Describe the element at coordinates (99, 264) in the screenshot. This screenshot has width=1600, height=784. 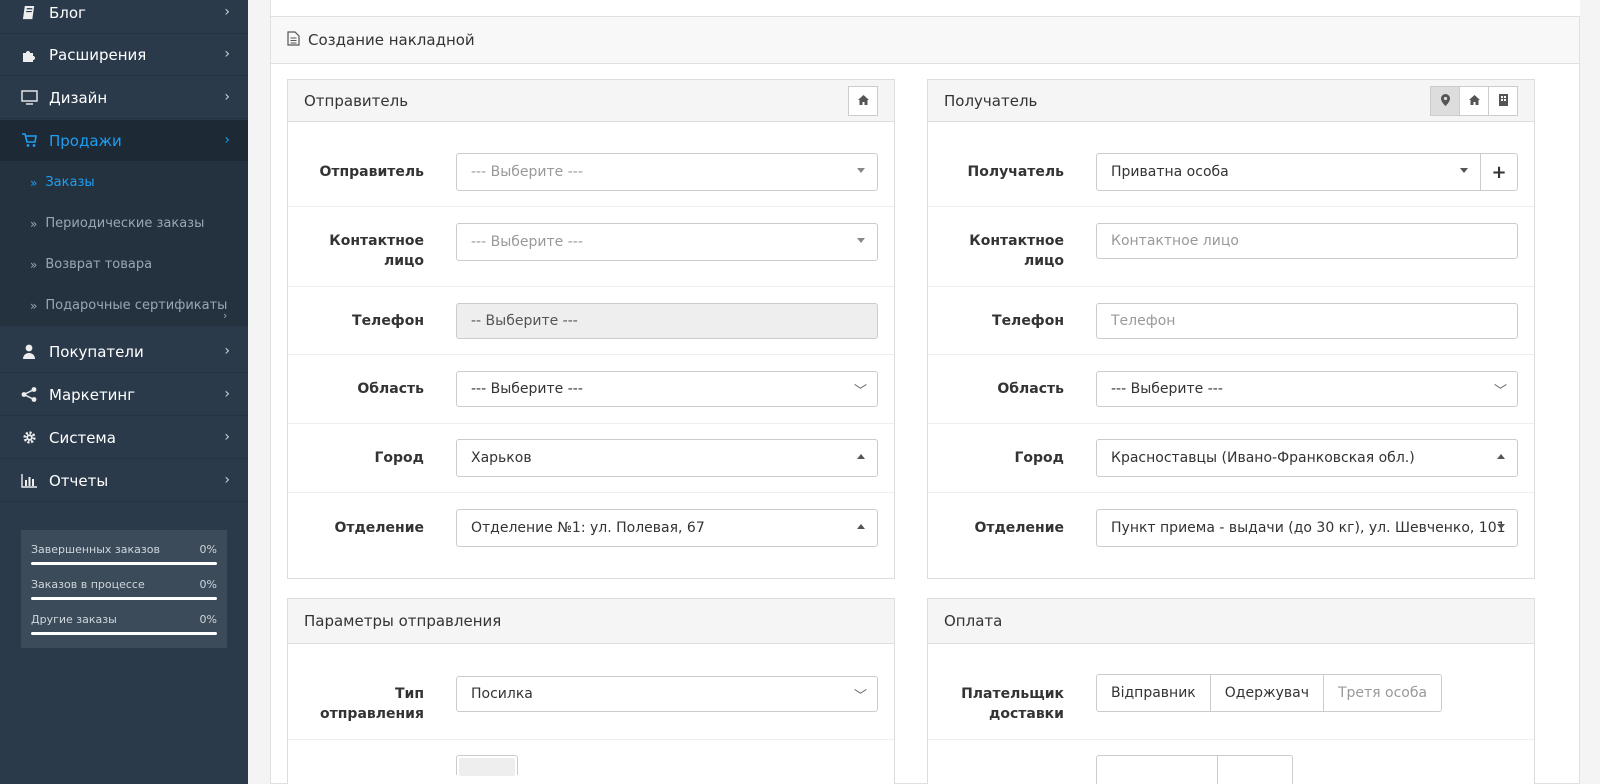
I see `sidebar-subitem-label: Возврат товара` at that location.